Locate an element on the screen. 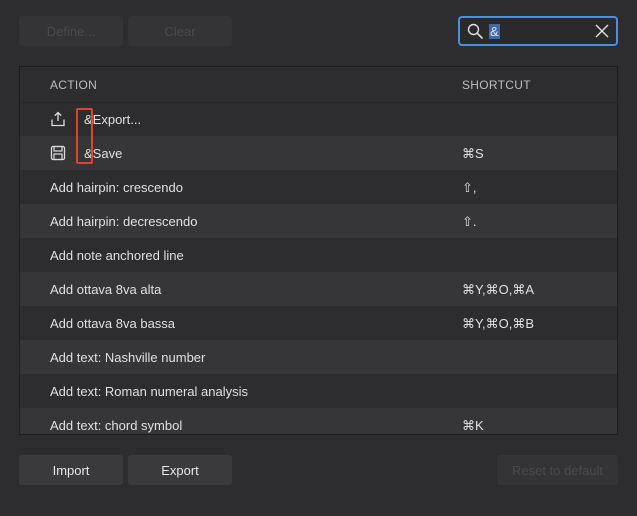  table-header: ACTION SHORTCUT is located at coordinates (318, 85).